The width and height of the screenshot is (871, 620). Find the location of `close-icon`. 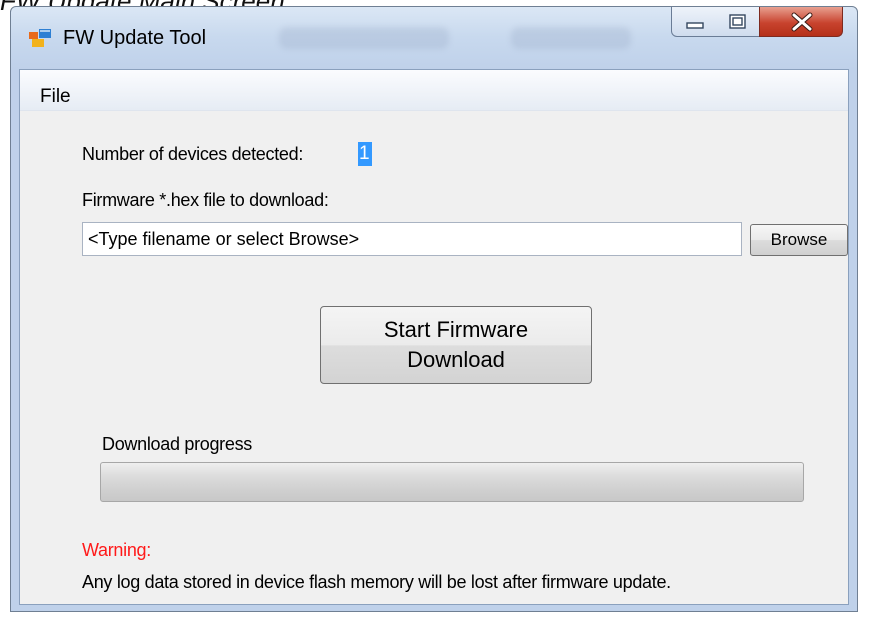

close-icon is located at coordinates (802, 22).